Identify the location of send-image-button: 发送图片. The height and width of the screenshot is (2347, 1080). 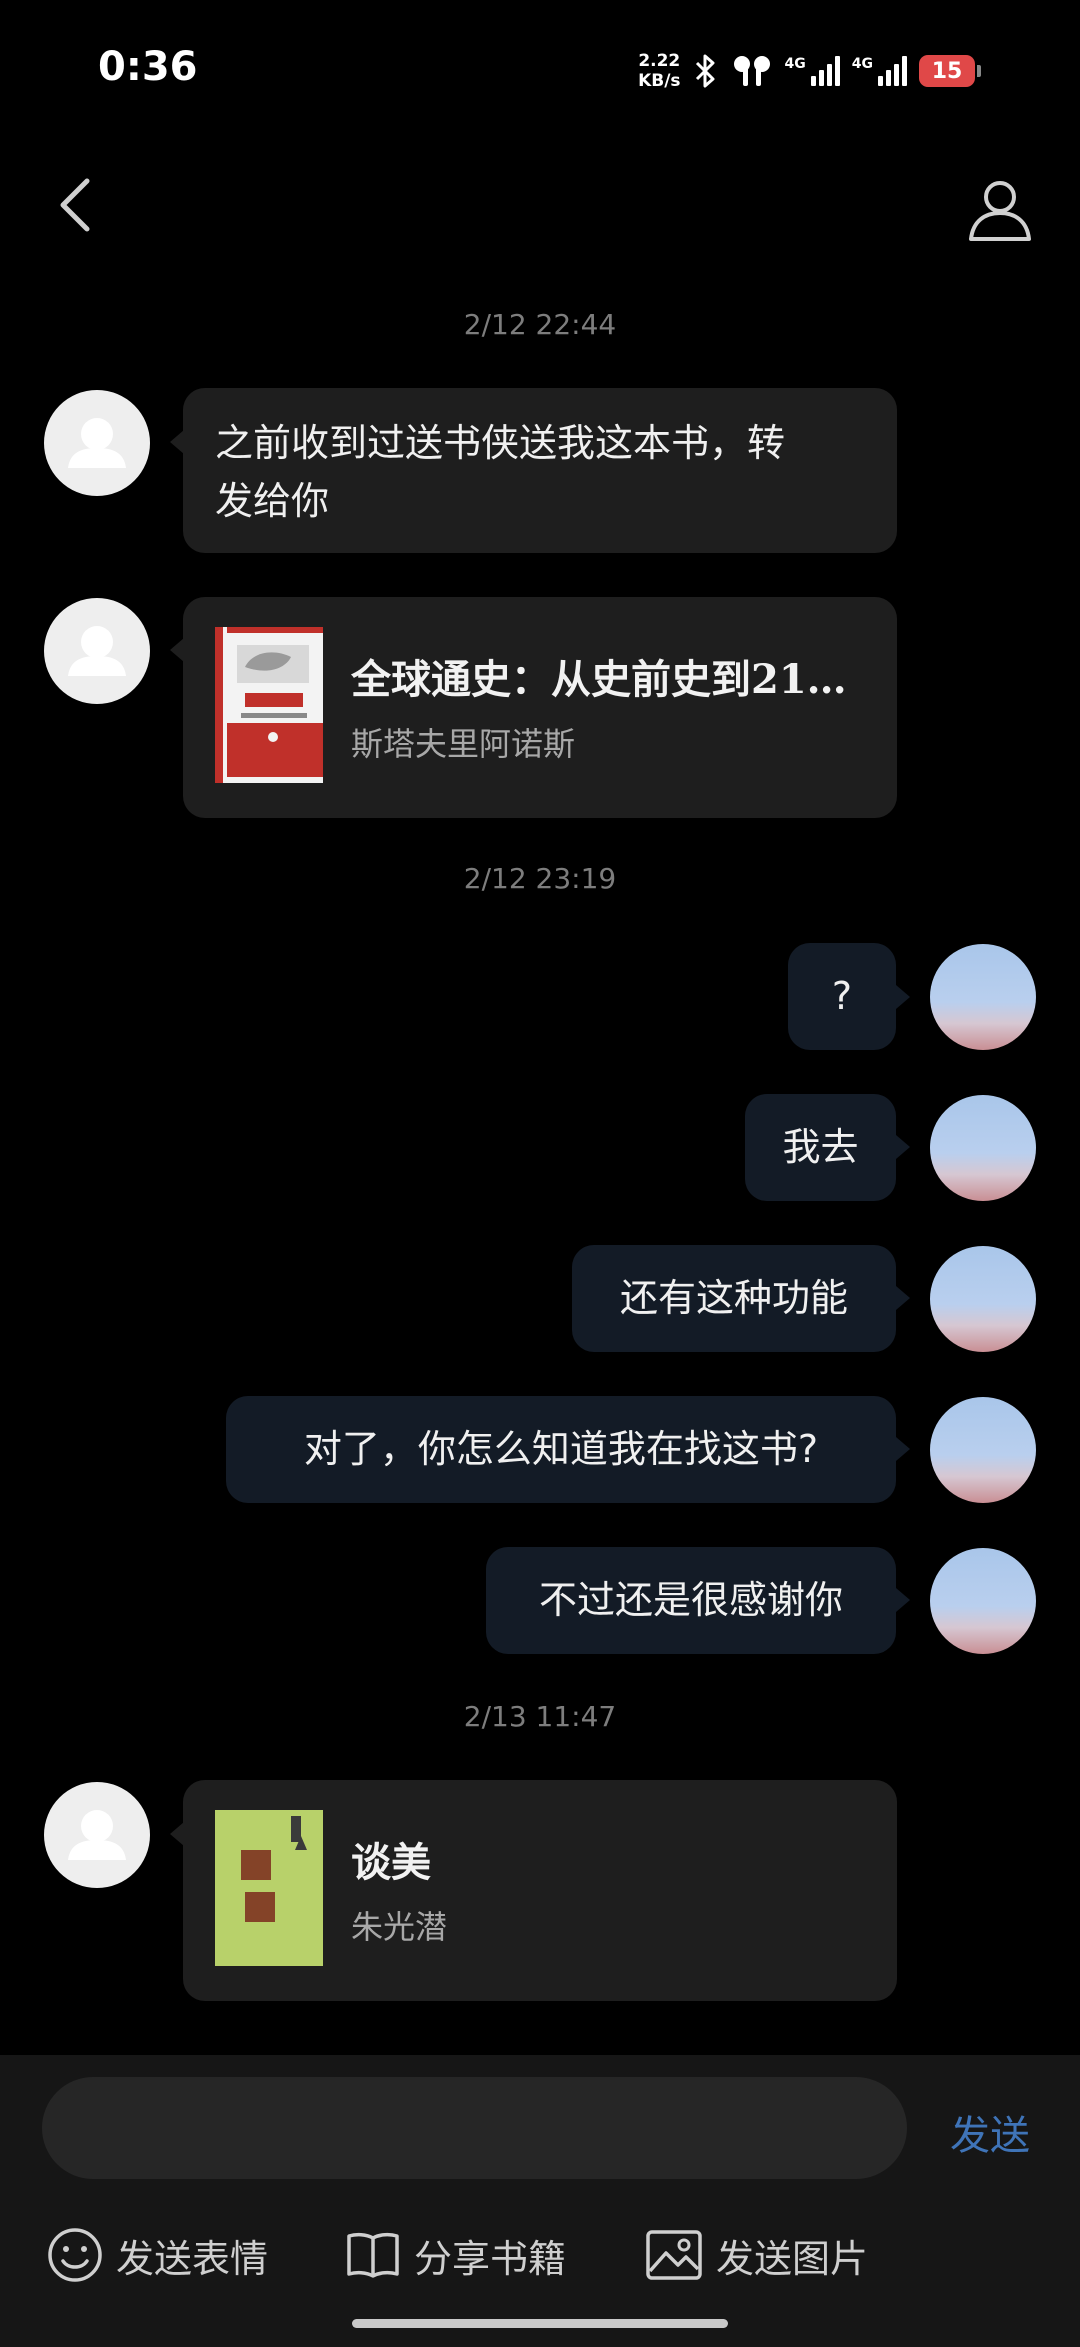
(756, 2255).